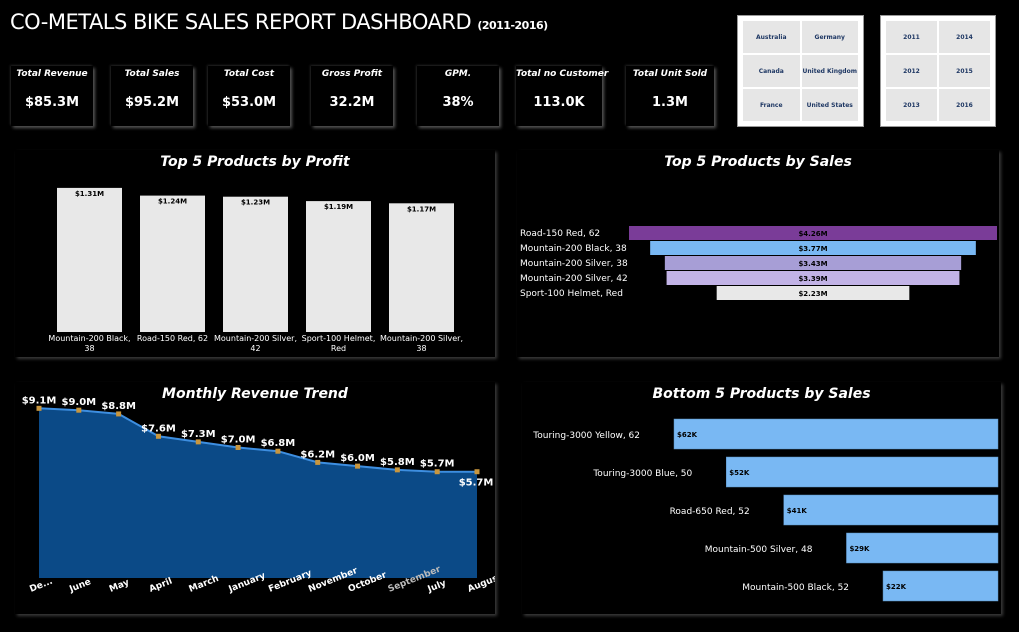  What do you see at coordinates (562, 74) in the screenshot?
I see `kpi-label: Total no Customer` at bounding box center [562, 74].